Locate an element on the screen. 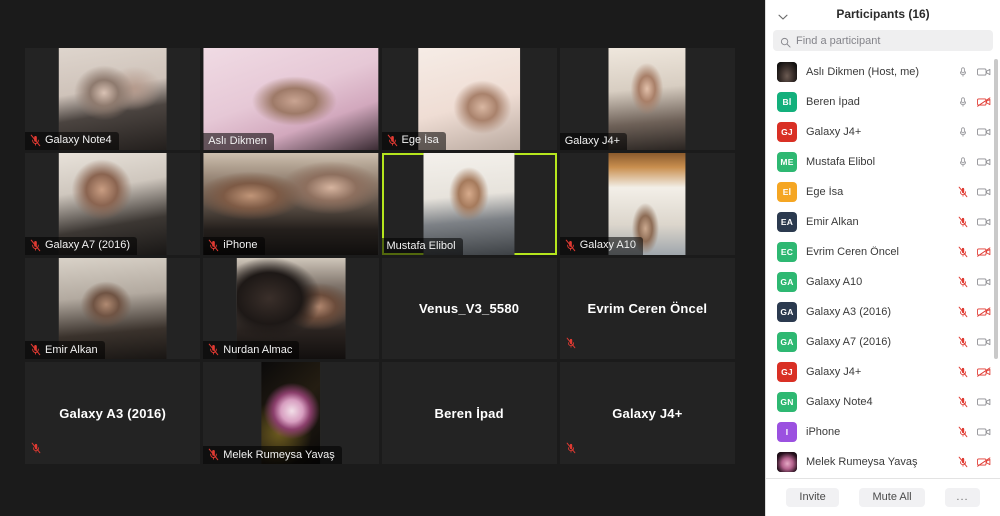 The height and width of the screenshot is (516, 1000). chevron-down-icon is located at coordinates (783, 14).